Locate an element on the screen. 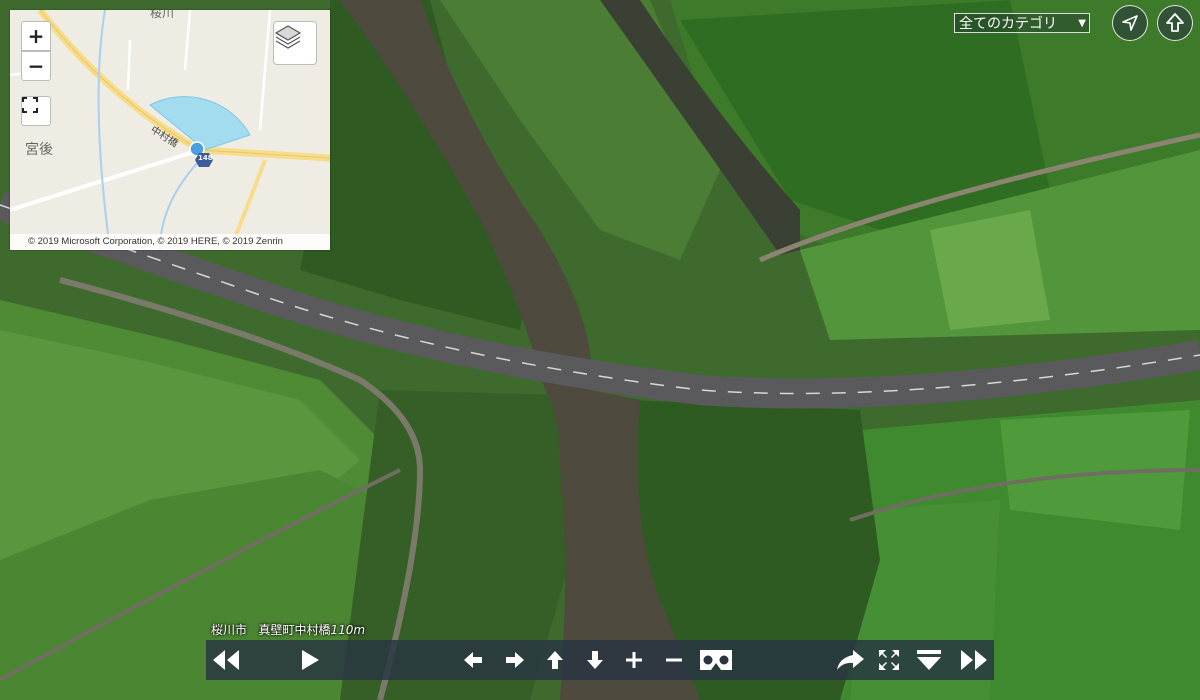 This screenshot has width=1200, height=700. share-arrow-icon is located at coordinates (850, 660).